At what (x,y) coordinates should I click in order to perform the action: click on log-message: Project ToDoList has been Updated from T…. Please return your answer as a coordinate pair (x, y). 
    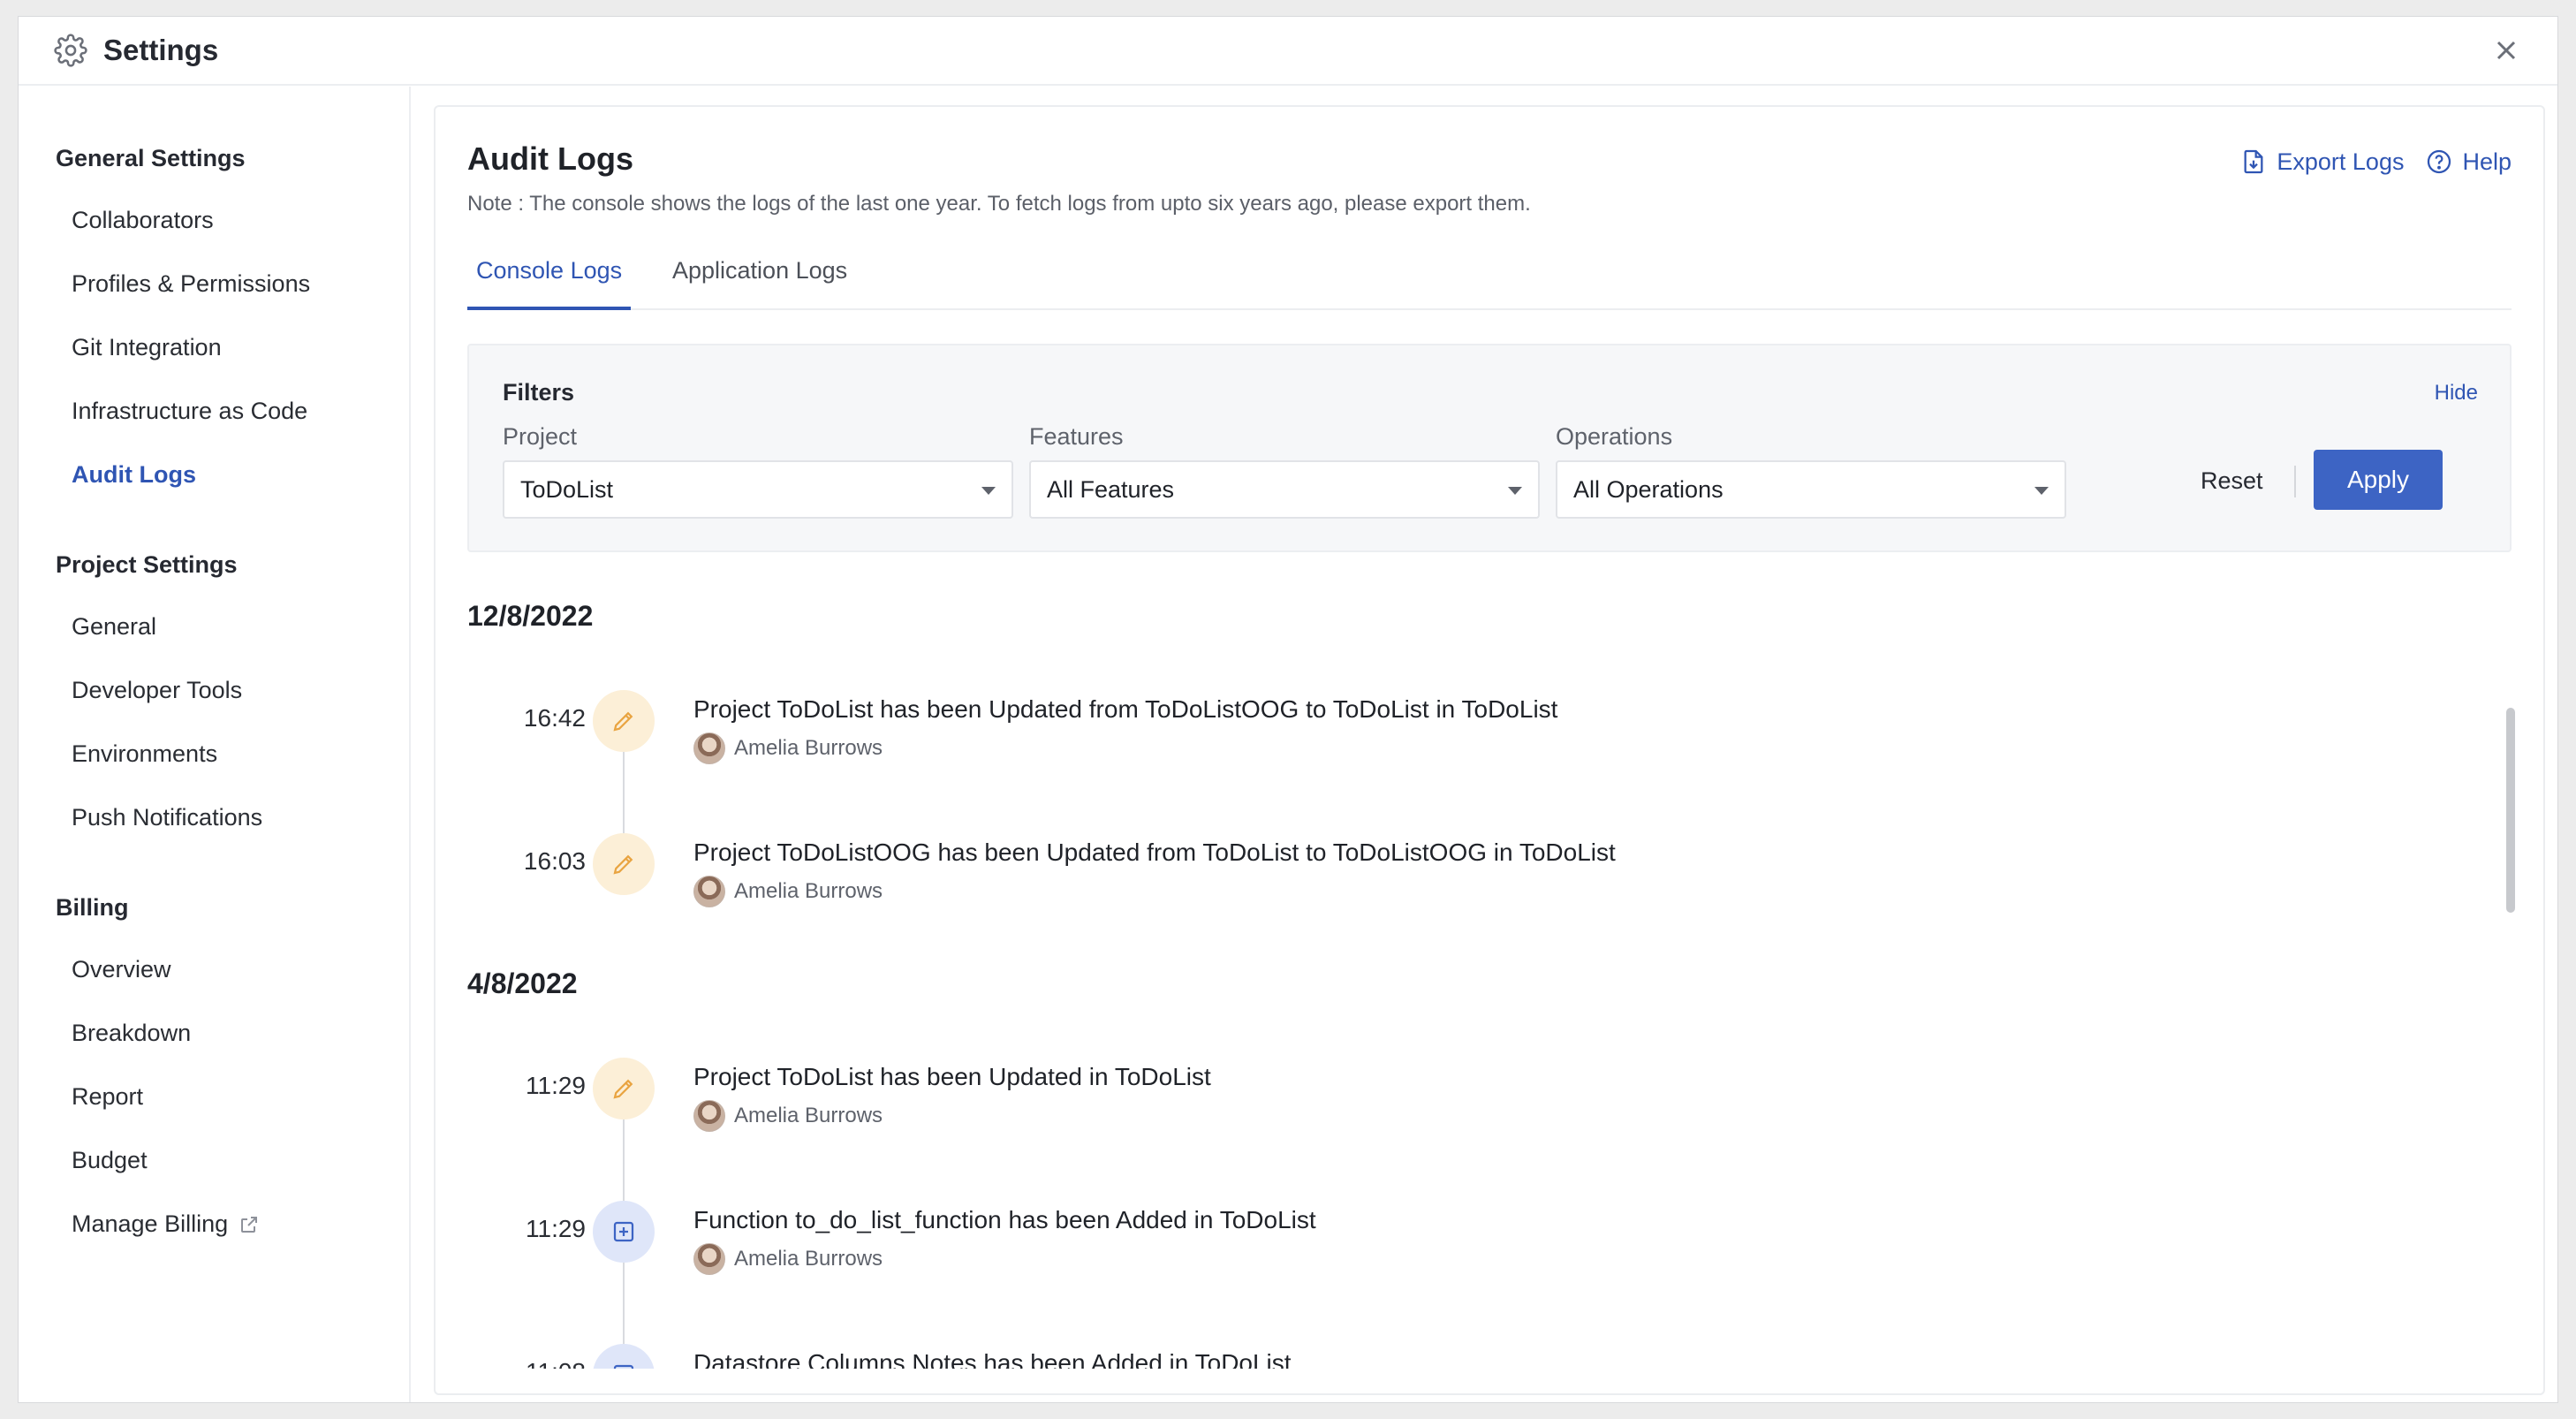
    Looking at the image, I should click on (1125, 709).